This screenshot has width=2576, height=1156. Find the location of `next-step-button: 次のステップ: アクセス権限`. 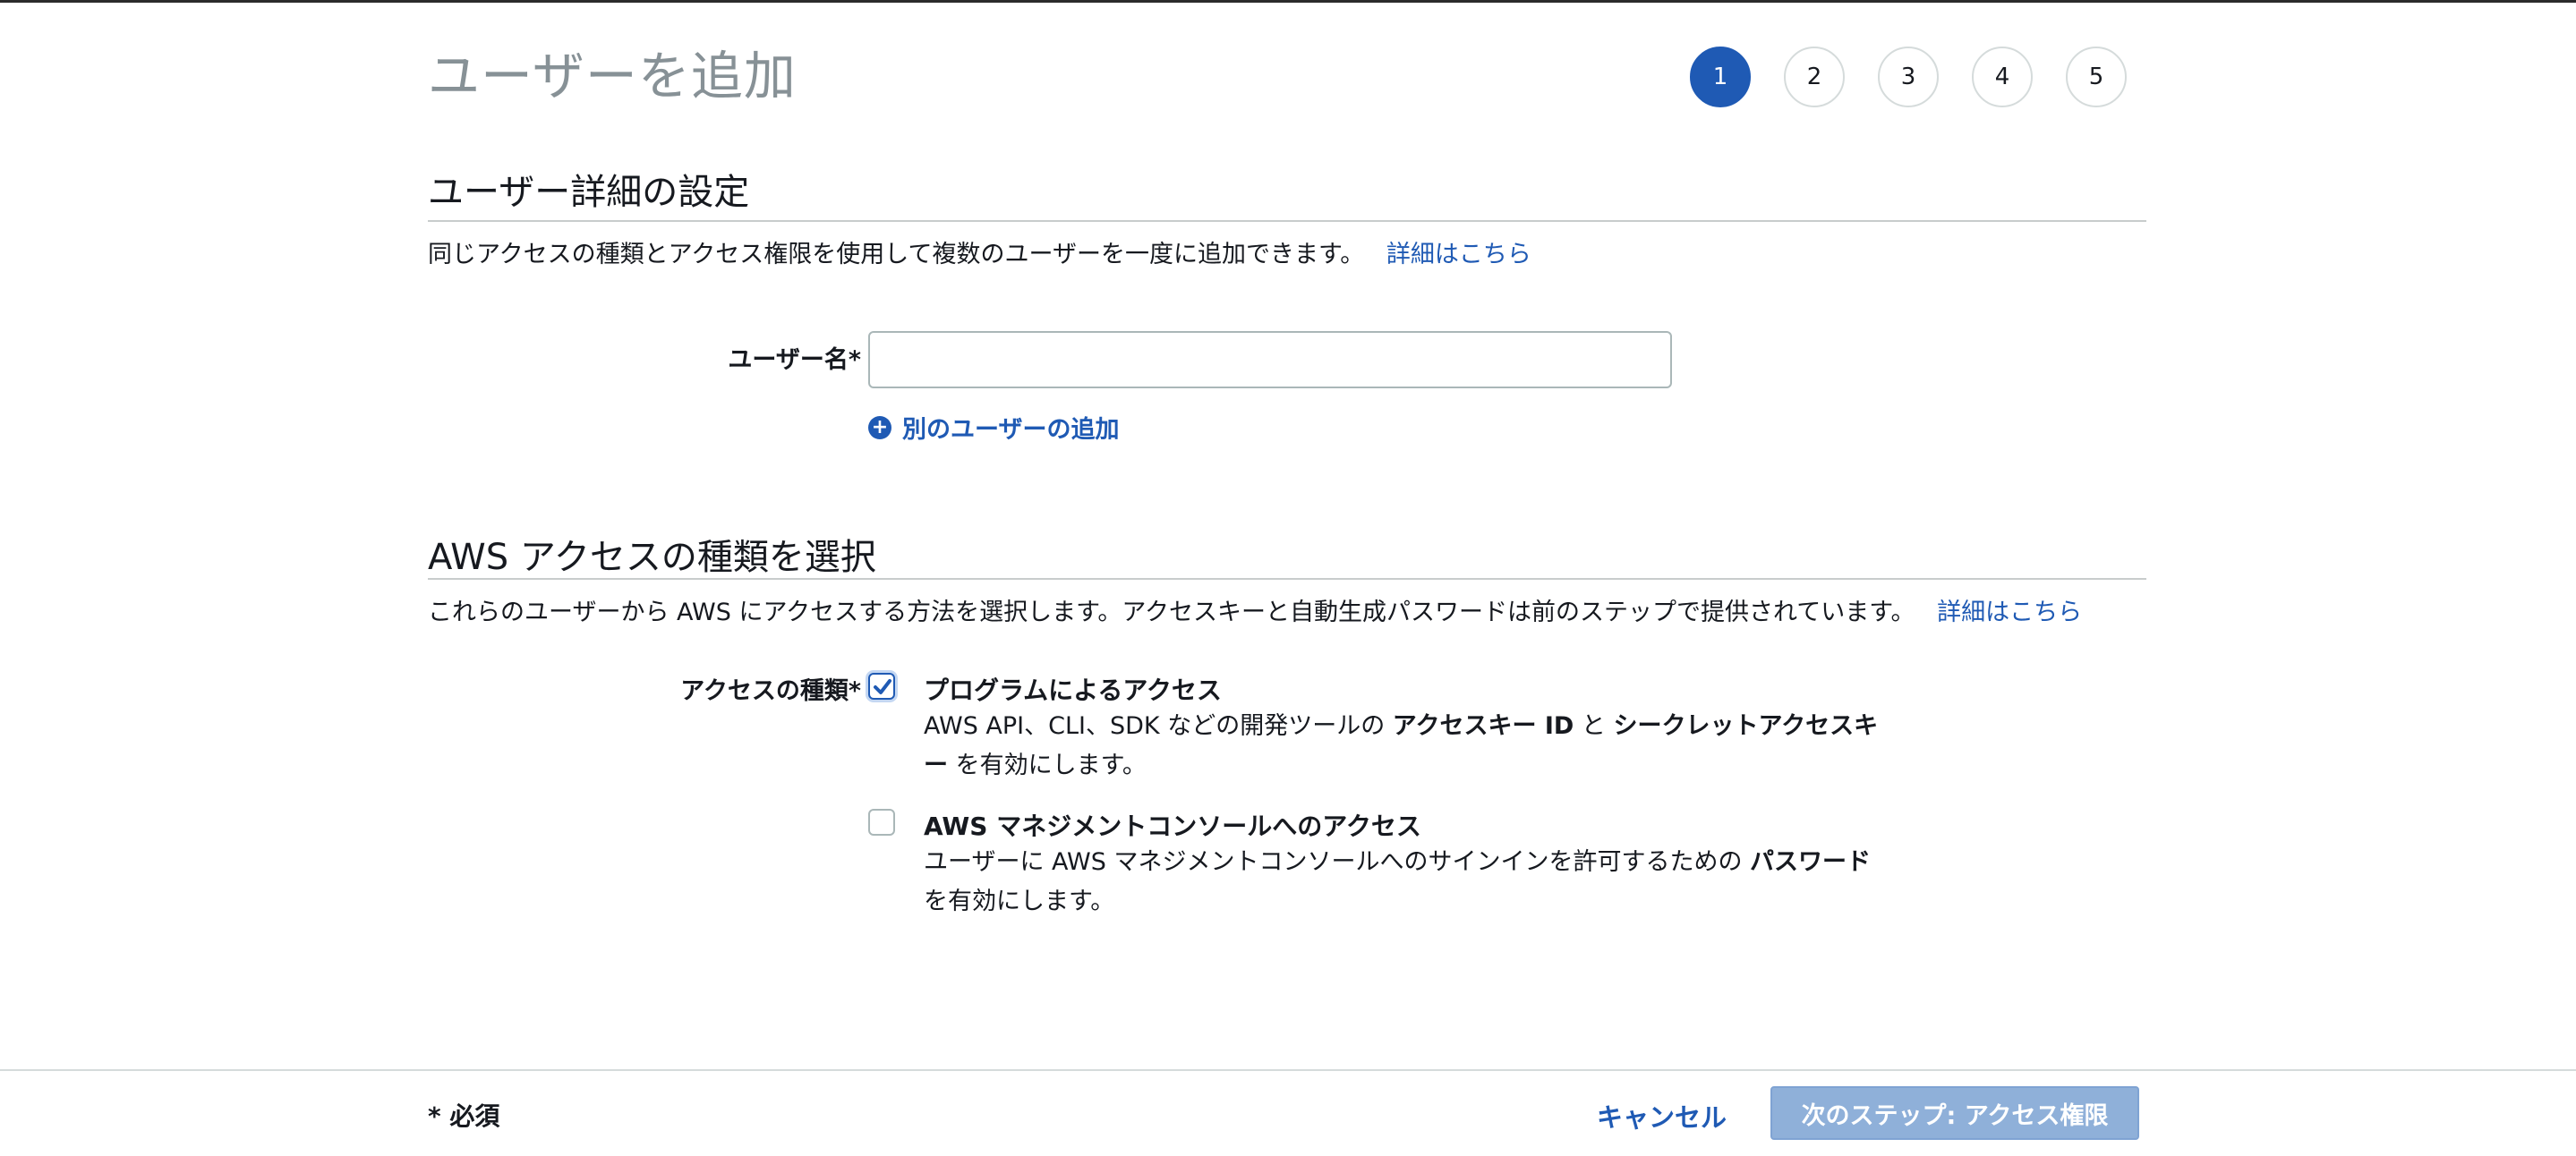

next-step-button: 次のステップ: アクセス権限 is located at coordinates (1954, 1113).